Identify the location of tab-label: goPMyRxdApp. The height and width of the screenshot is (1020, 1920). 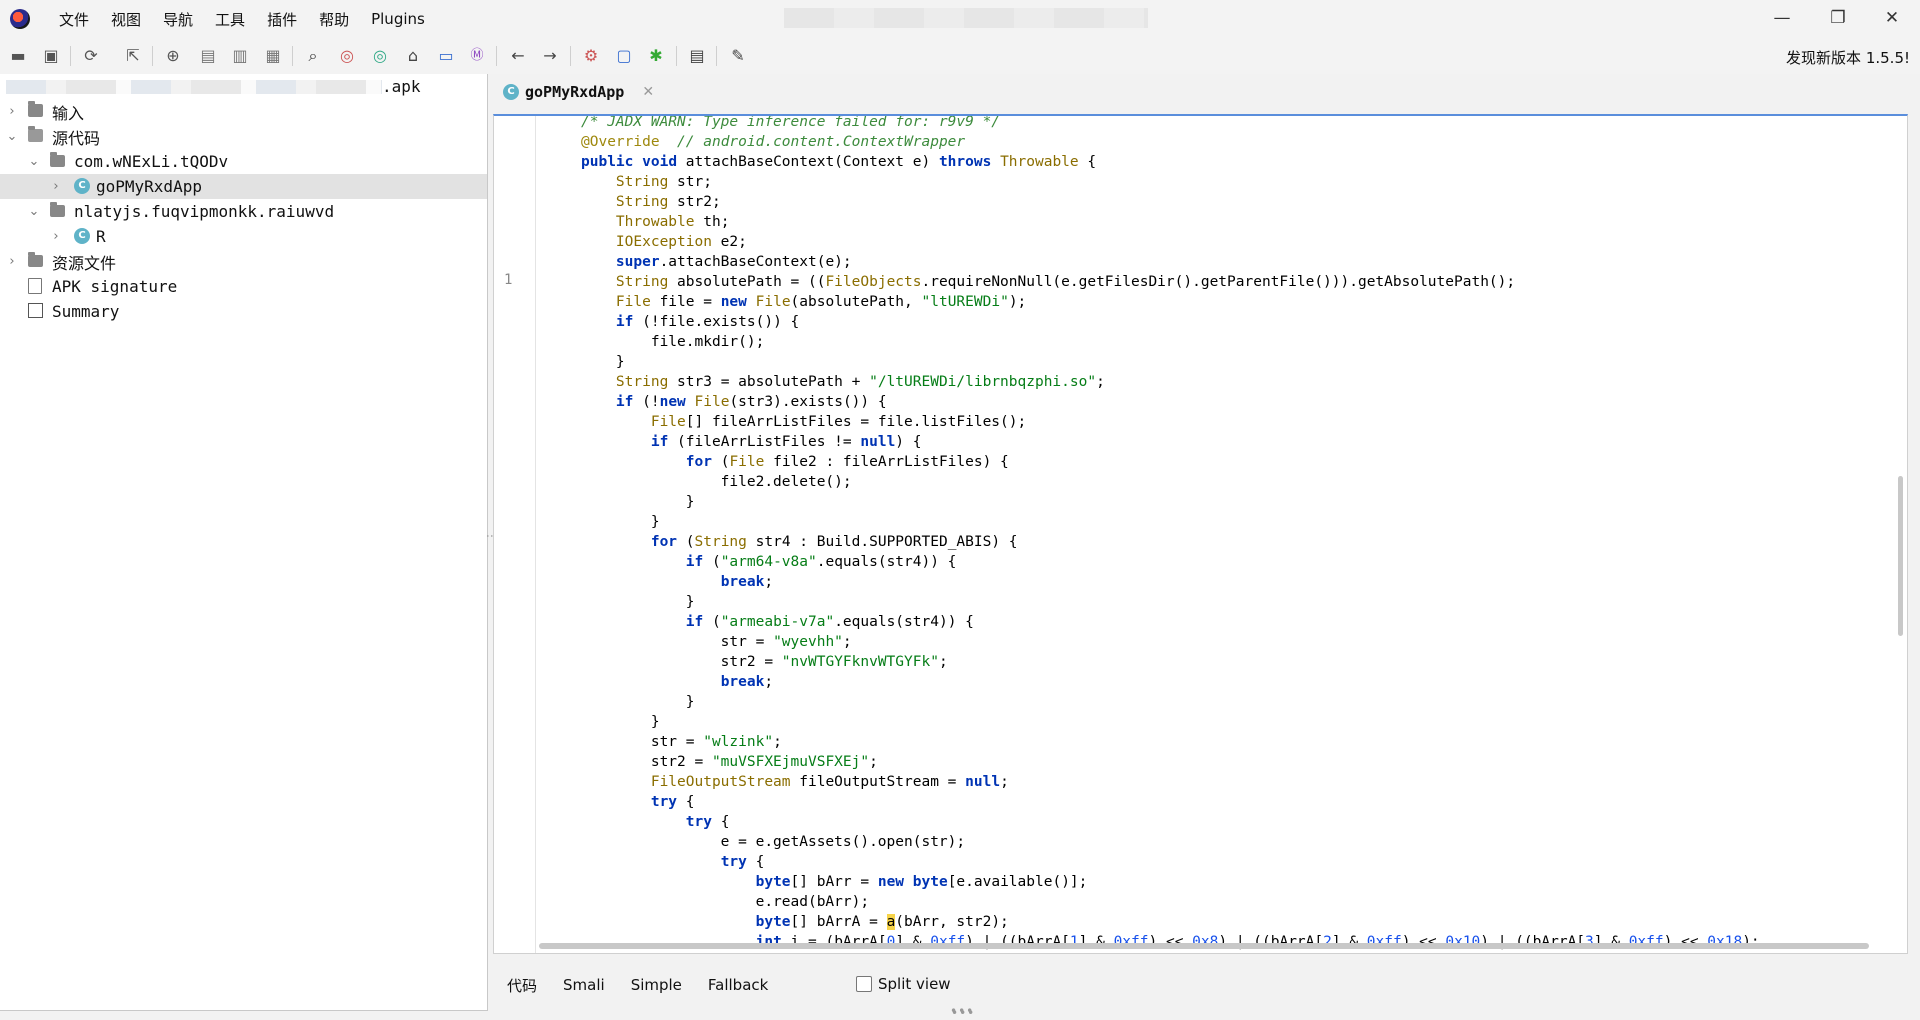
(575, 92).